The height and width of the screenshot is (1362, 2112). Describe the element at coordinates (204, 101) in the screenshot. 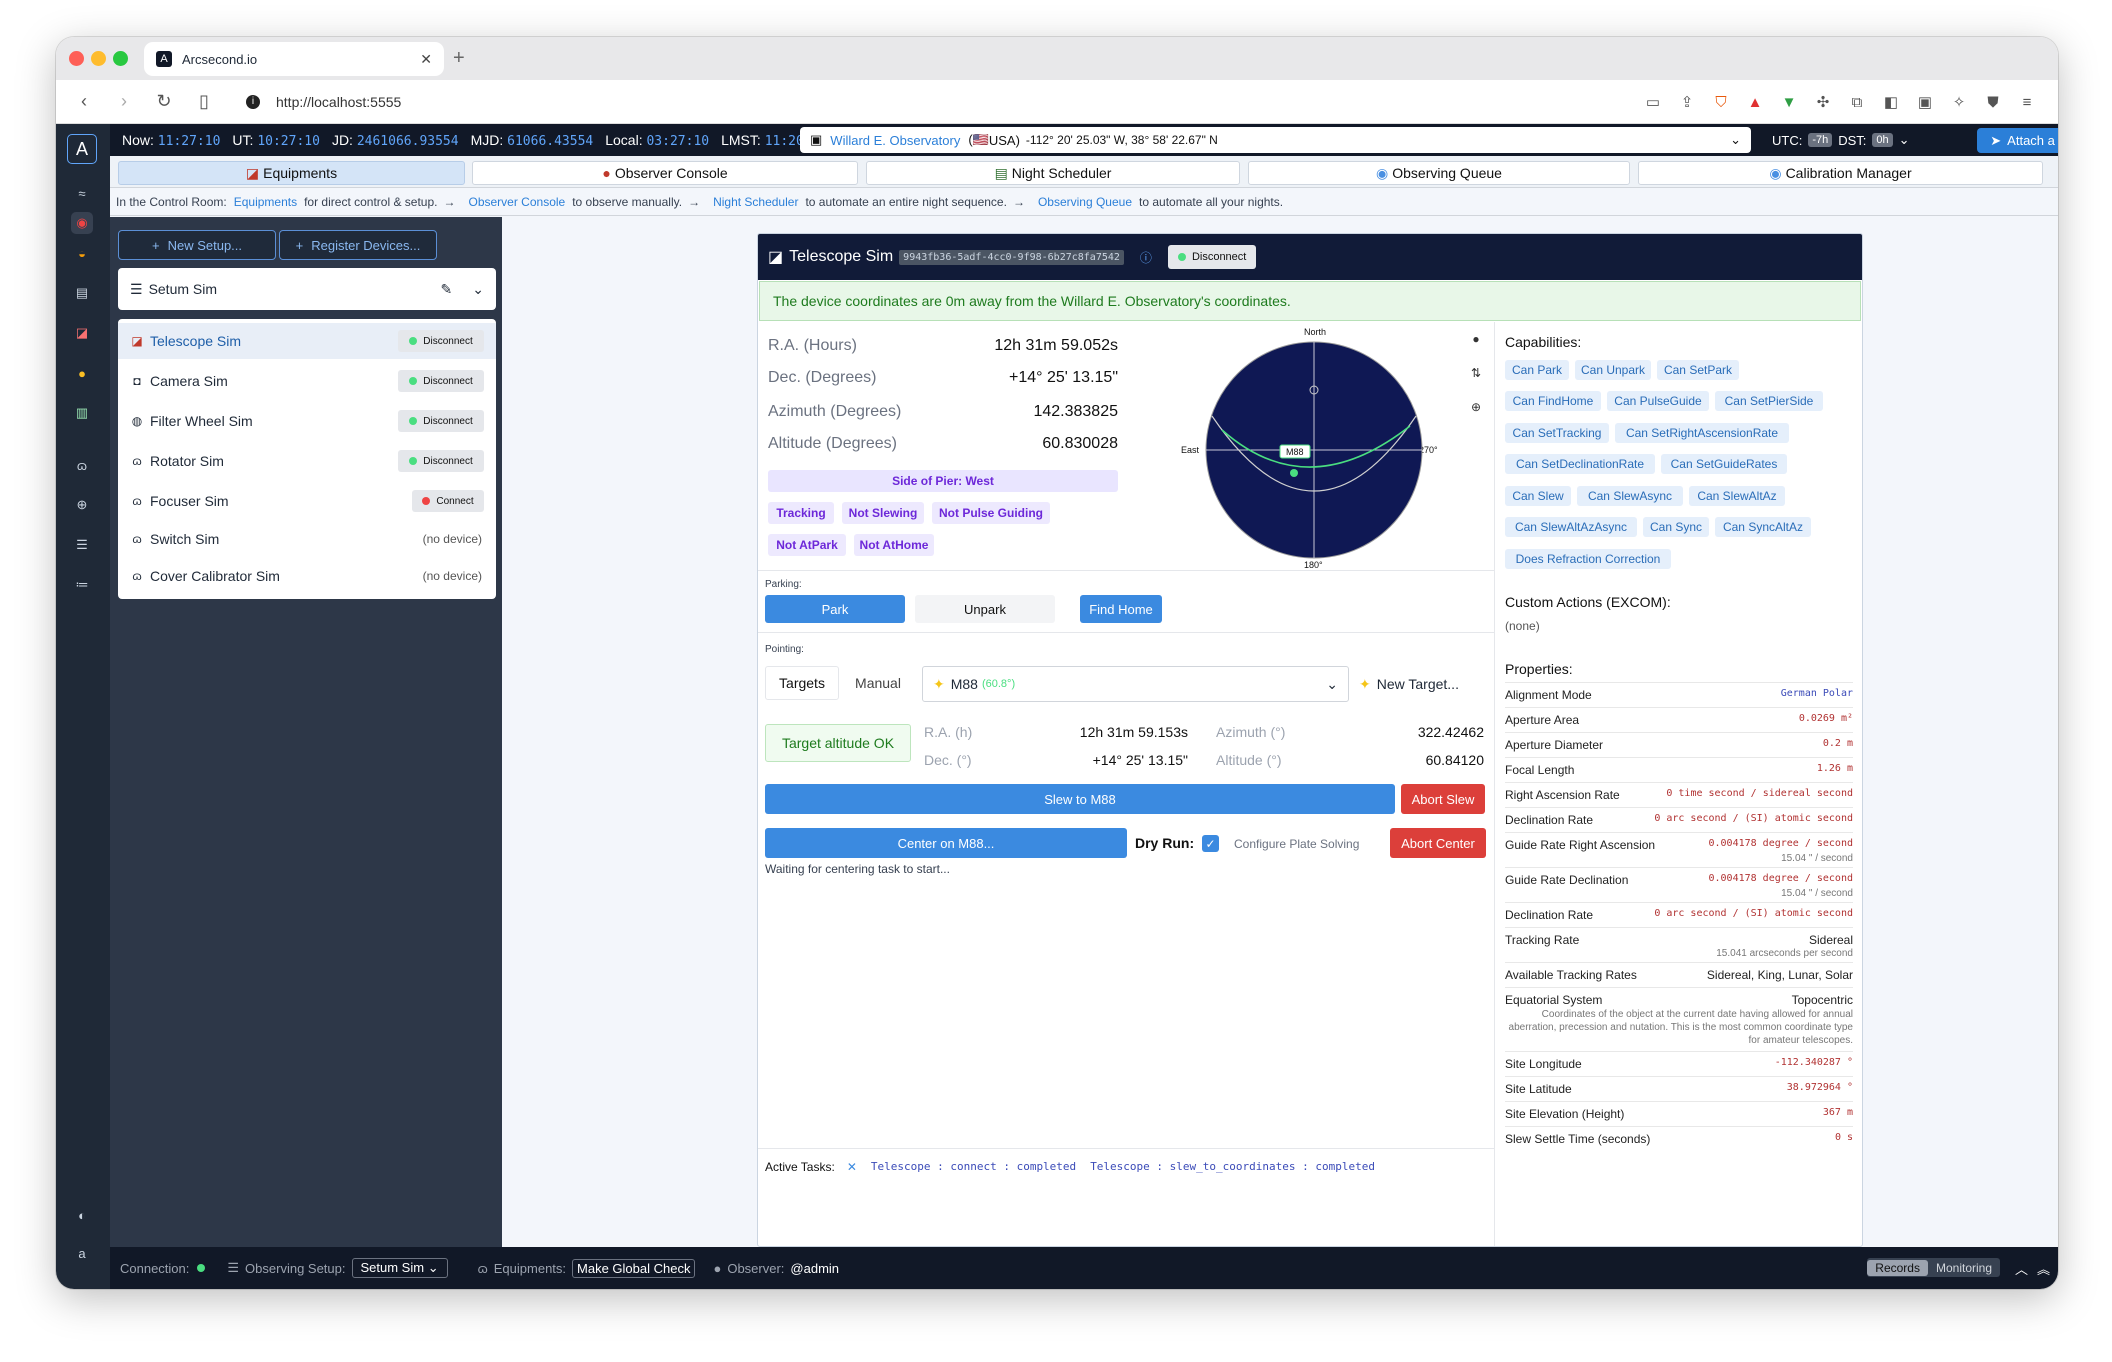

I see `bookmark-icon: ▯` at that location.